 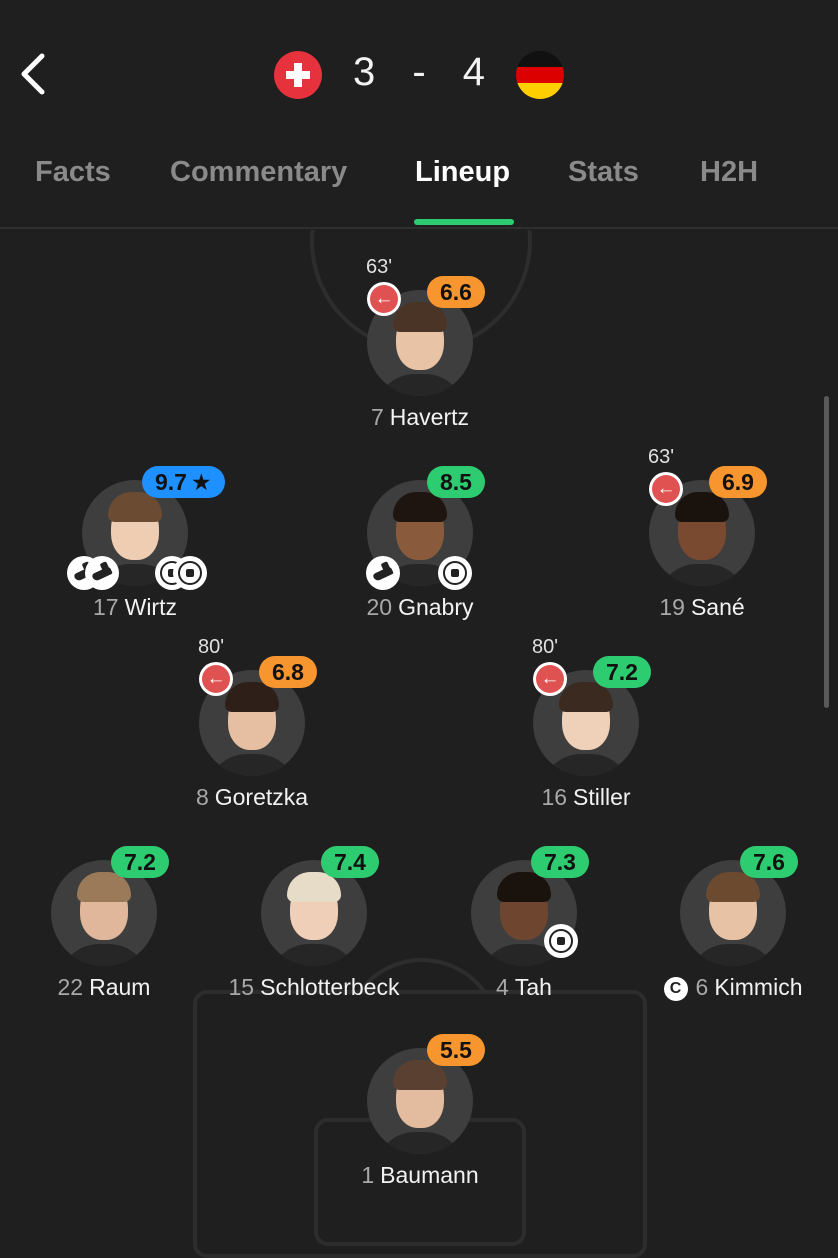 I want to click on player-label: 17 Wirtz, so click(x=137, y=607).